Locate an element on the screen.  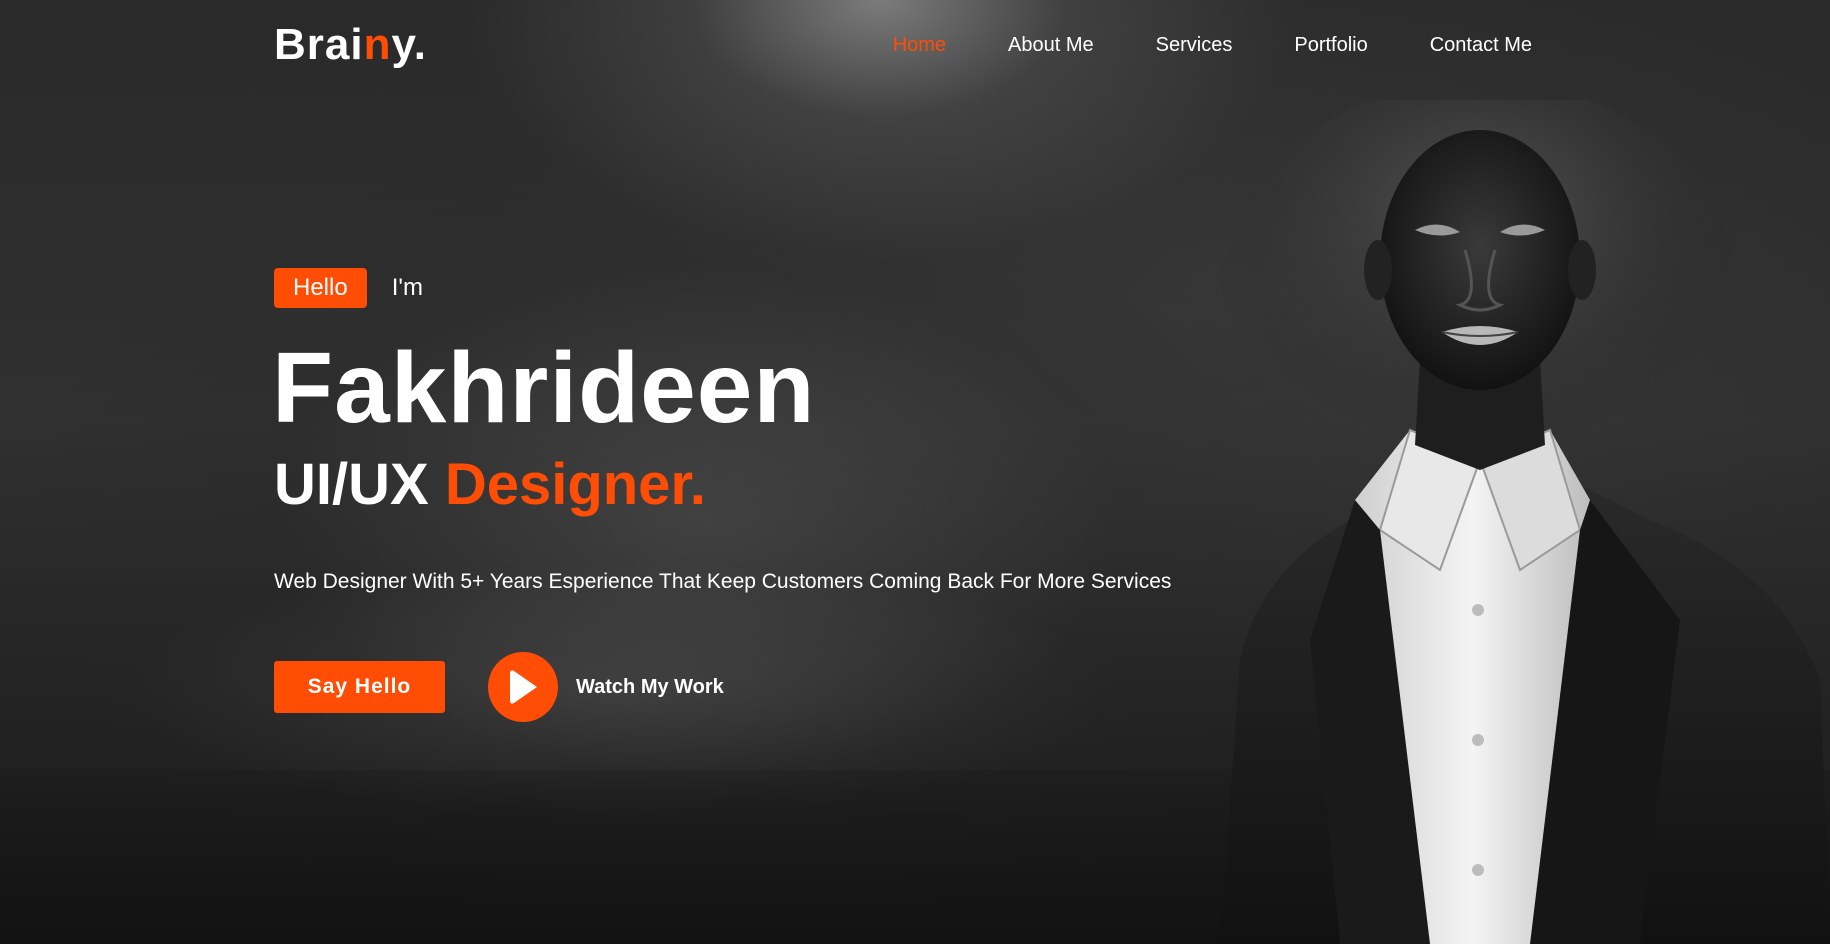
im-text: I'm is located at coordinates (407, 287).